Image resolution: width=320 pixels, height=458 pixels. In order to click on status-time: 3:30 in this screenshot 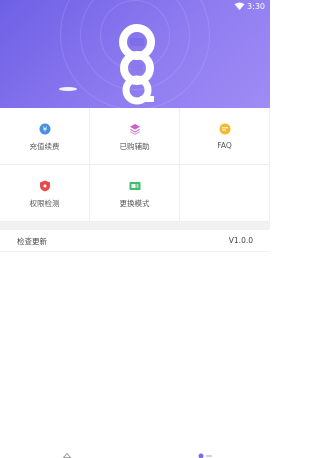, I will do `click(256, 6)`.